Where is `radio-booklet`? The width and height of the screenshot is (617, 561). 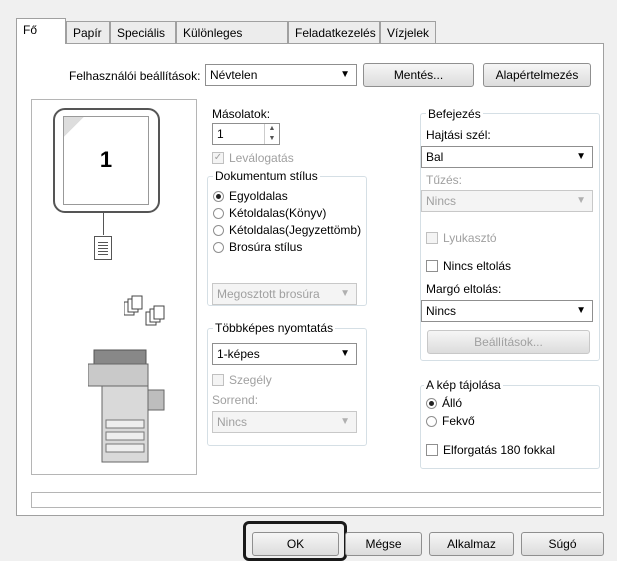
radio-booklet is located at coordinates (218, 247).